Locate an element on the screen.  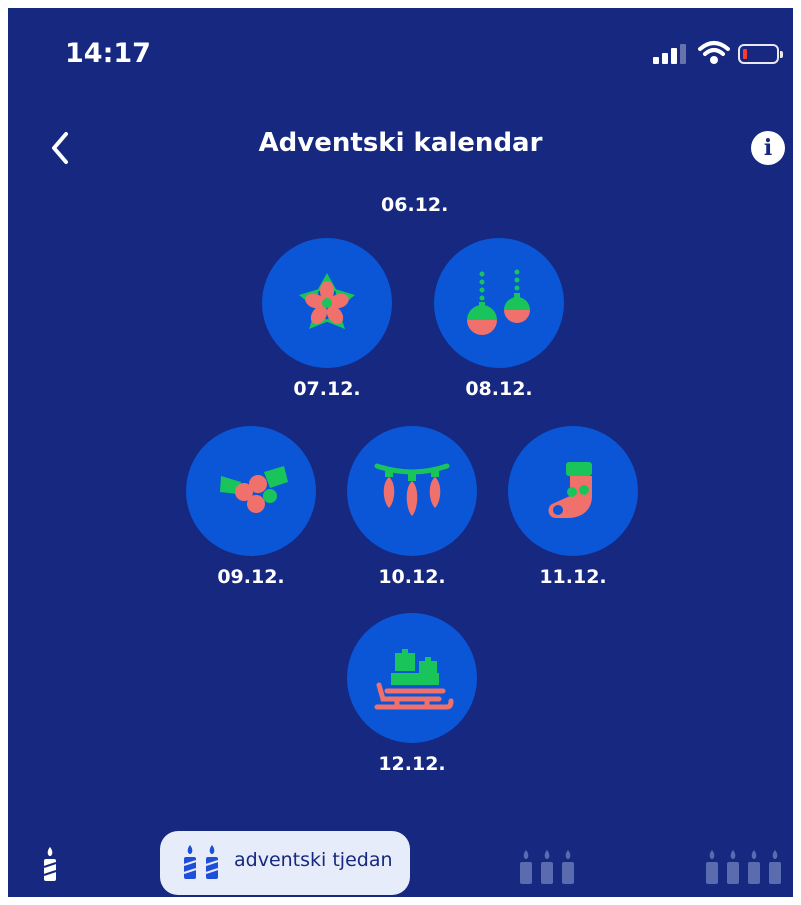
holly-icon is located at coordinates (254, 489).